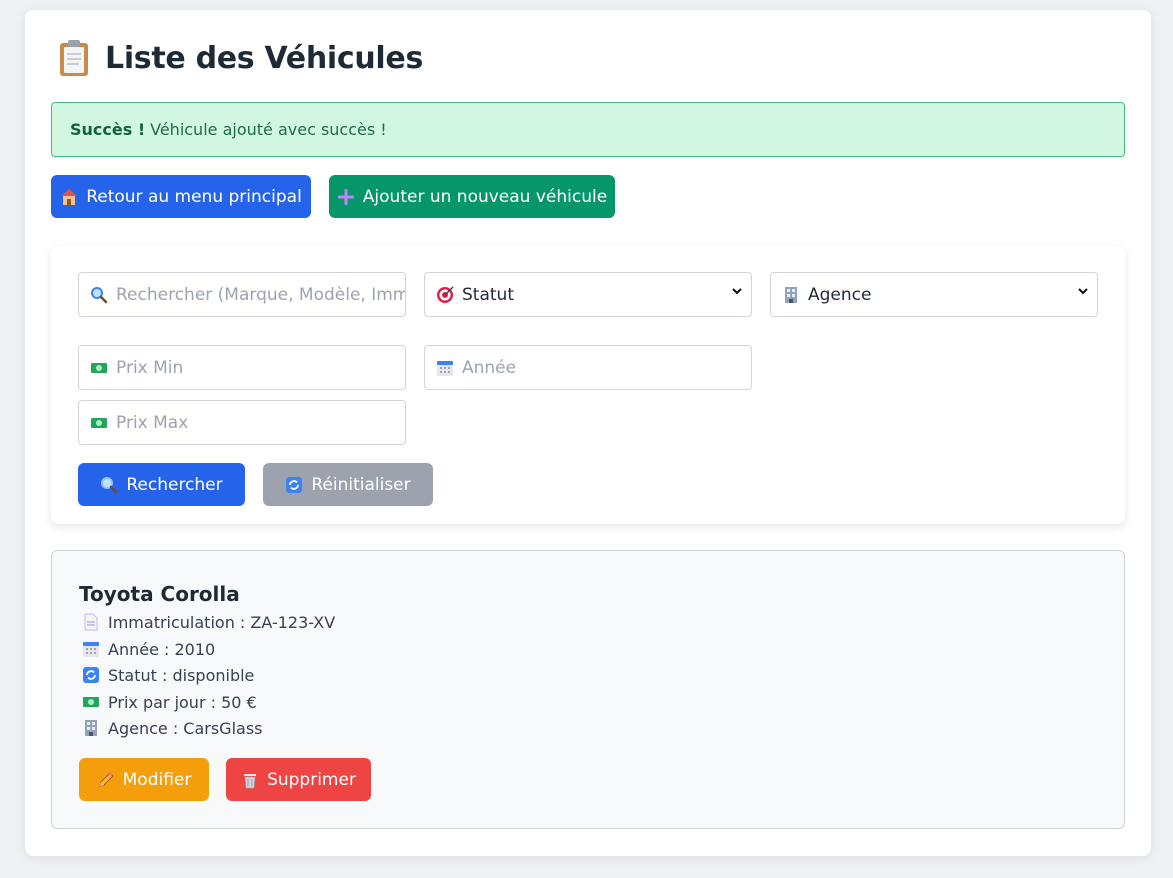 This screenshot has height=878, width=1173. Describe the element at coordinates (152, 422) in the screenshot. I see `price-max-placeholder: Prix Max` at that location.